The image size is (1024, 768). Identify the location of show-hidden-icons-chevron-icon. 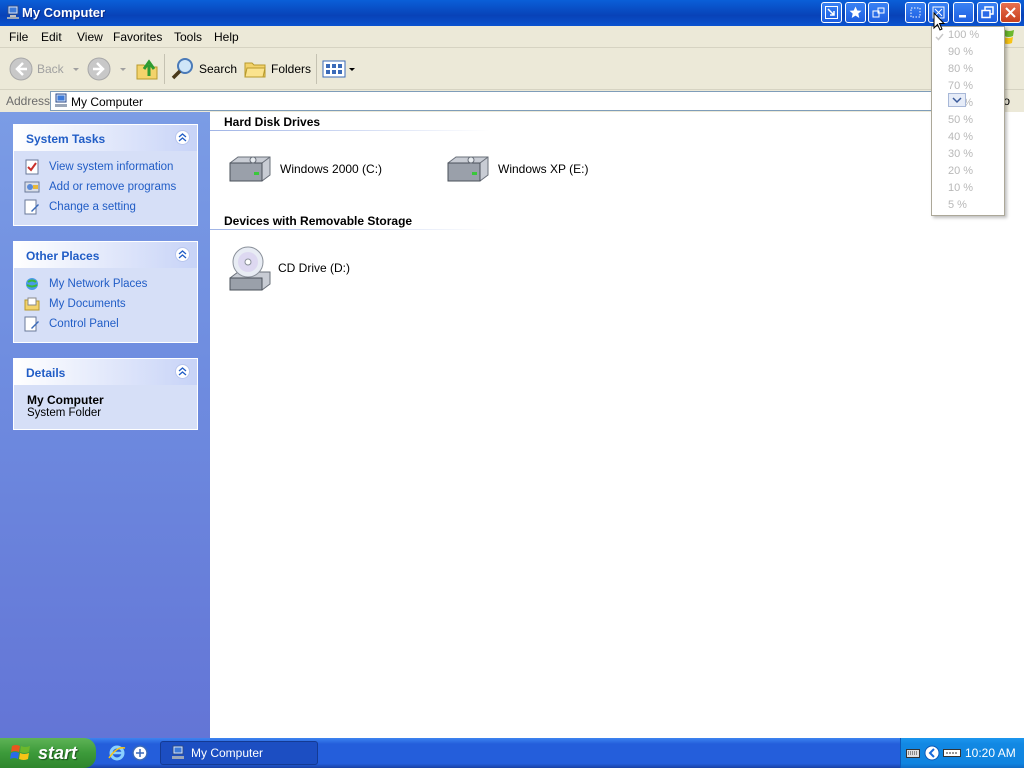
(932, 753).